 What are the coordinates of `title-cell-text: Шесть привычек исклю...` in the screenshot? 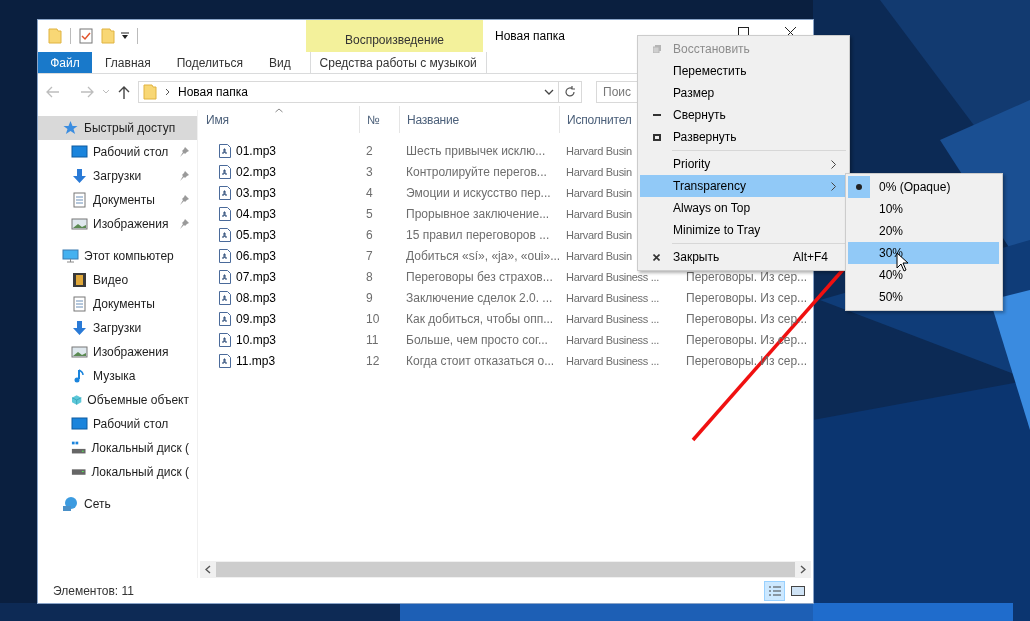 It's located at (476, 151).